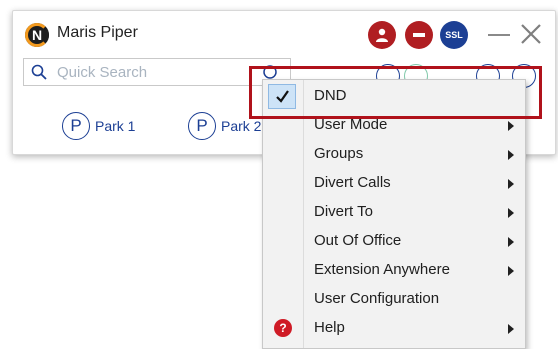 This screenshot has height=349, width=558. I want to click on park-label: Park 1, so click(115, 126).